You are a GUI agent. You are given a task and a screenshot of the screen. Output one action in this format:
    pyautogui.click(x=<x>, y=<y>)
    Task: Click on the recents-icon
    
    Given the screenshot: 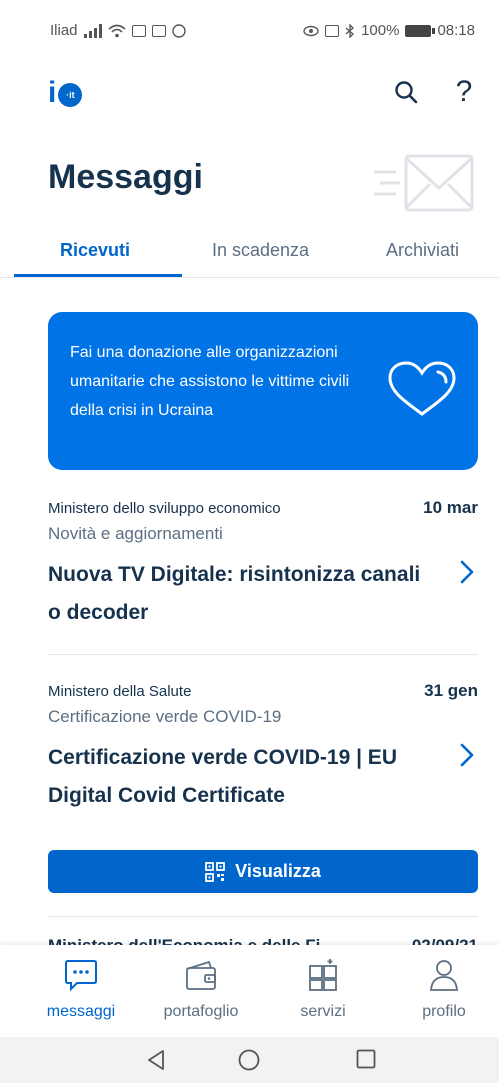 What is the action you would take?
    pyautogui.click(x=366, y=1059)
    